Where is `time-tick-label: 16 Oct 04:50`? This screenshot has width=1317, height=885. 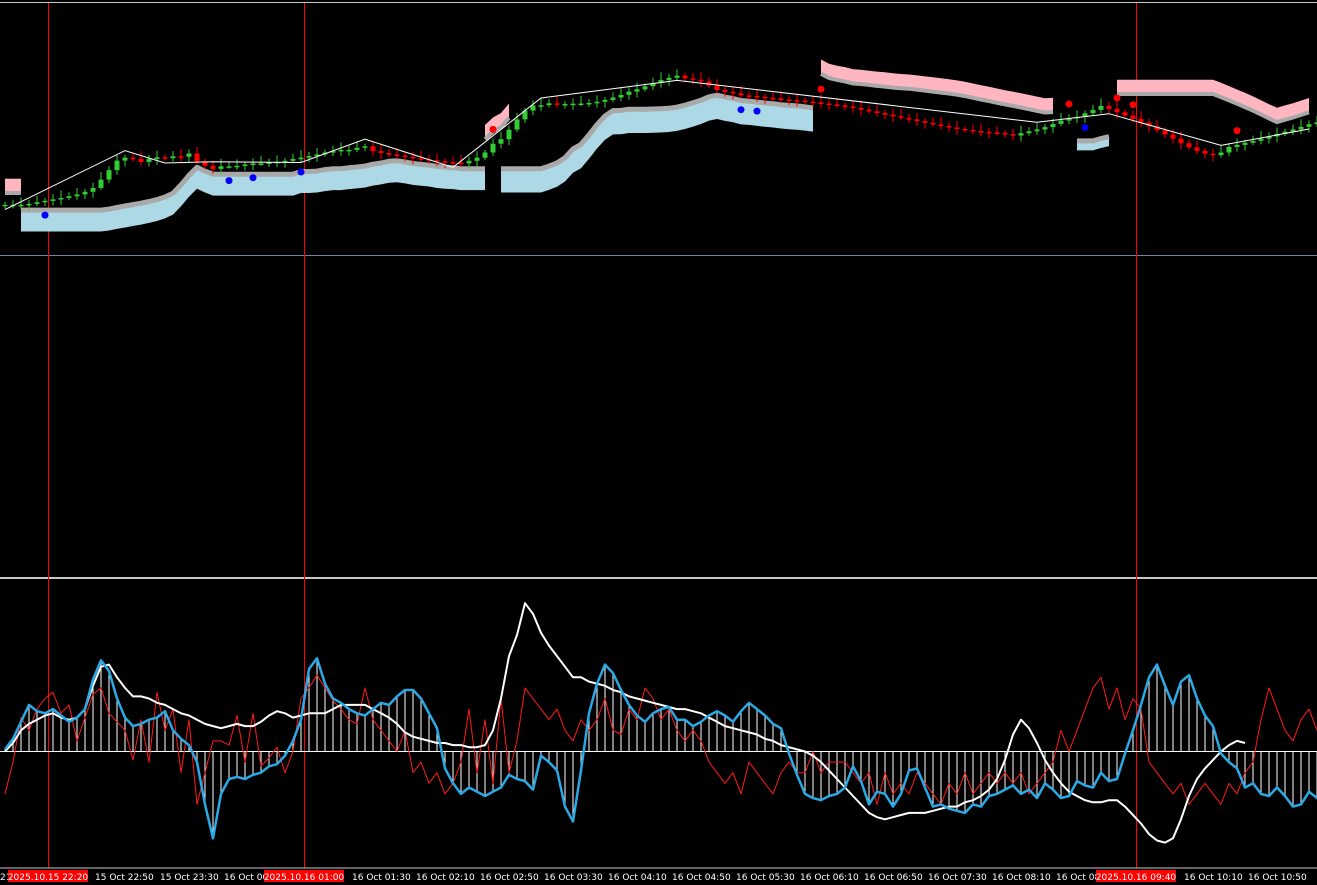
time-tick-label: 16 Oct 04:50 is located at coordinates (701, 878).